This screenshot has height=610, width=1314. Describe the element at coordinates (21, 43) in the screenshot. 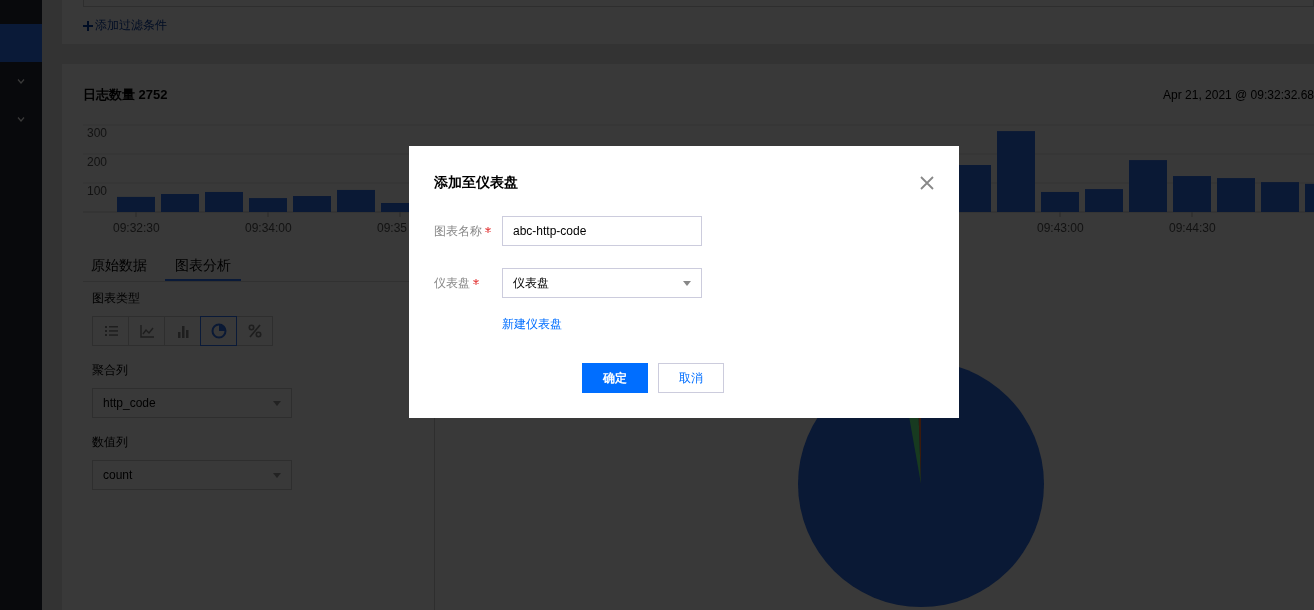

I see `sidebar-item` at that location.